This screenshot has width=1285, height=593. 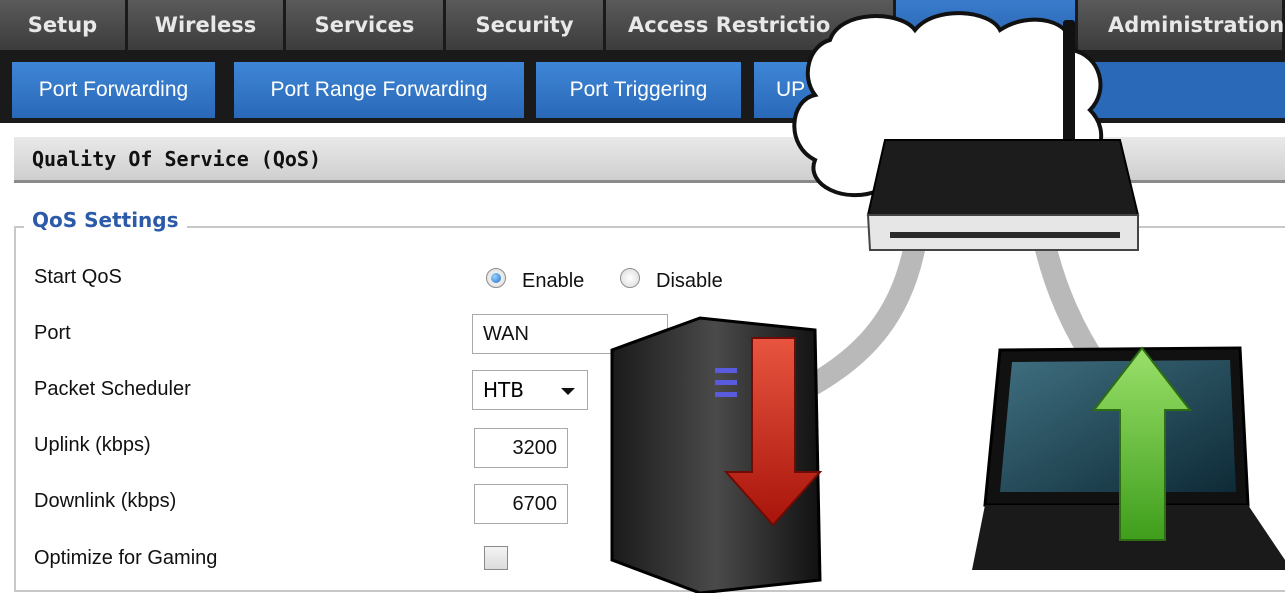 I want to click on router-icon, so click(x=1003, y=177).